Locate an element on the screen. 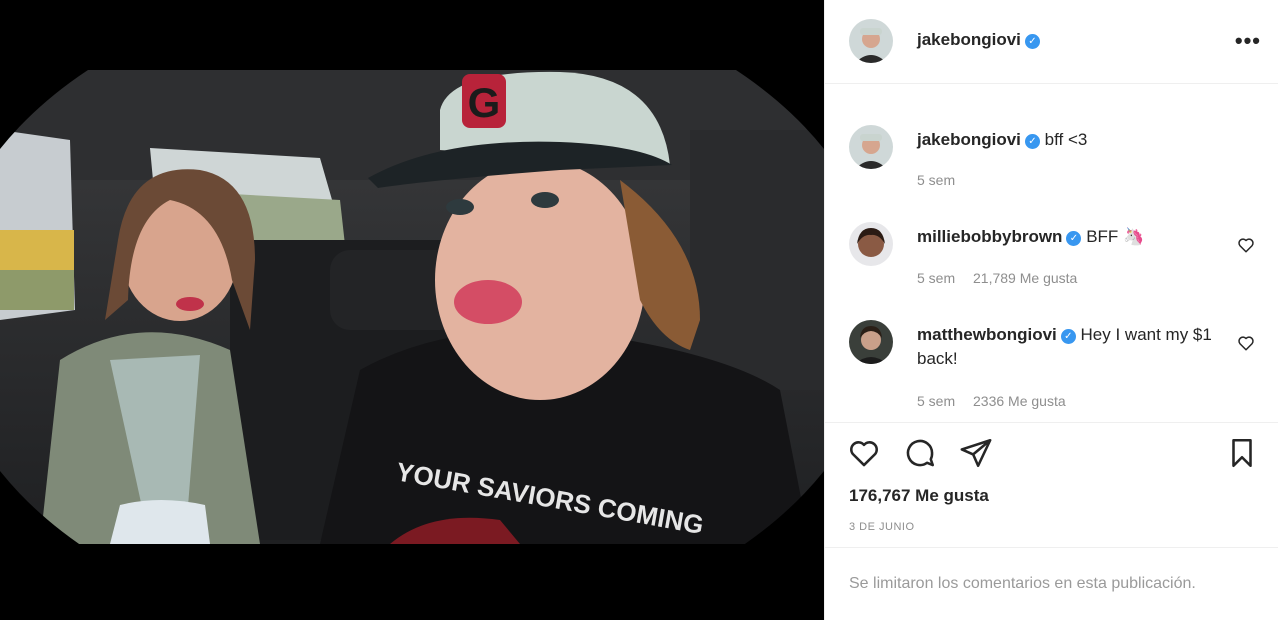 The image size is (1278, 620). more-options-icon: ••• is located at coordinates (1248, 41).